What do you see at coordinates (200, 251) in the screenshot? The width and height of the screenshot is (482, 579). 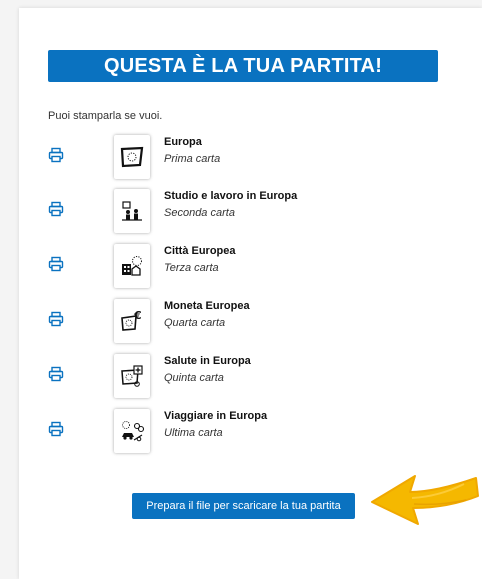 I see `card-title: Città Europea` at bounding box center [200, 251].